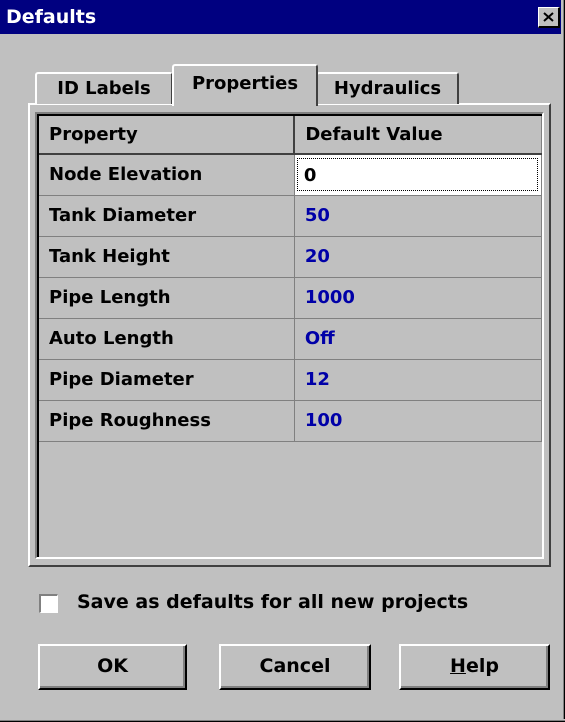 The image size is (565, 722). I want to click on table-row: Pipe Roughness 100, so click(291, 421).